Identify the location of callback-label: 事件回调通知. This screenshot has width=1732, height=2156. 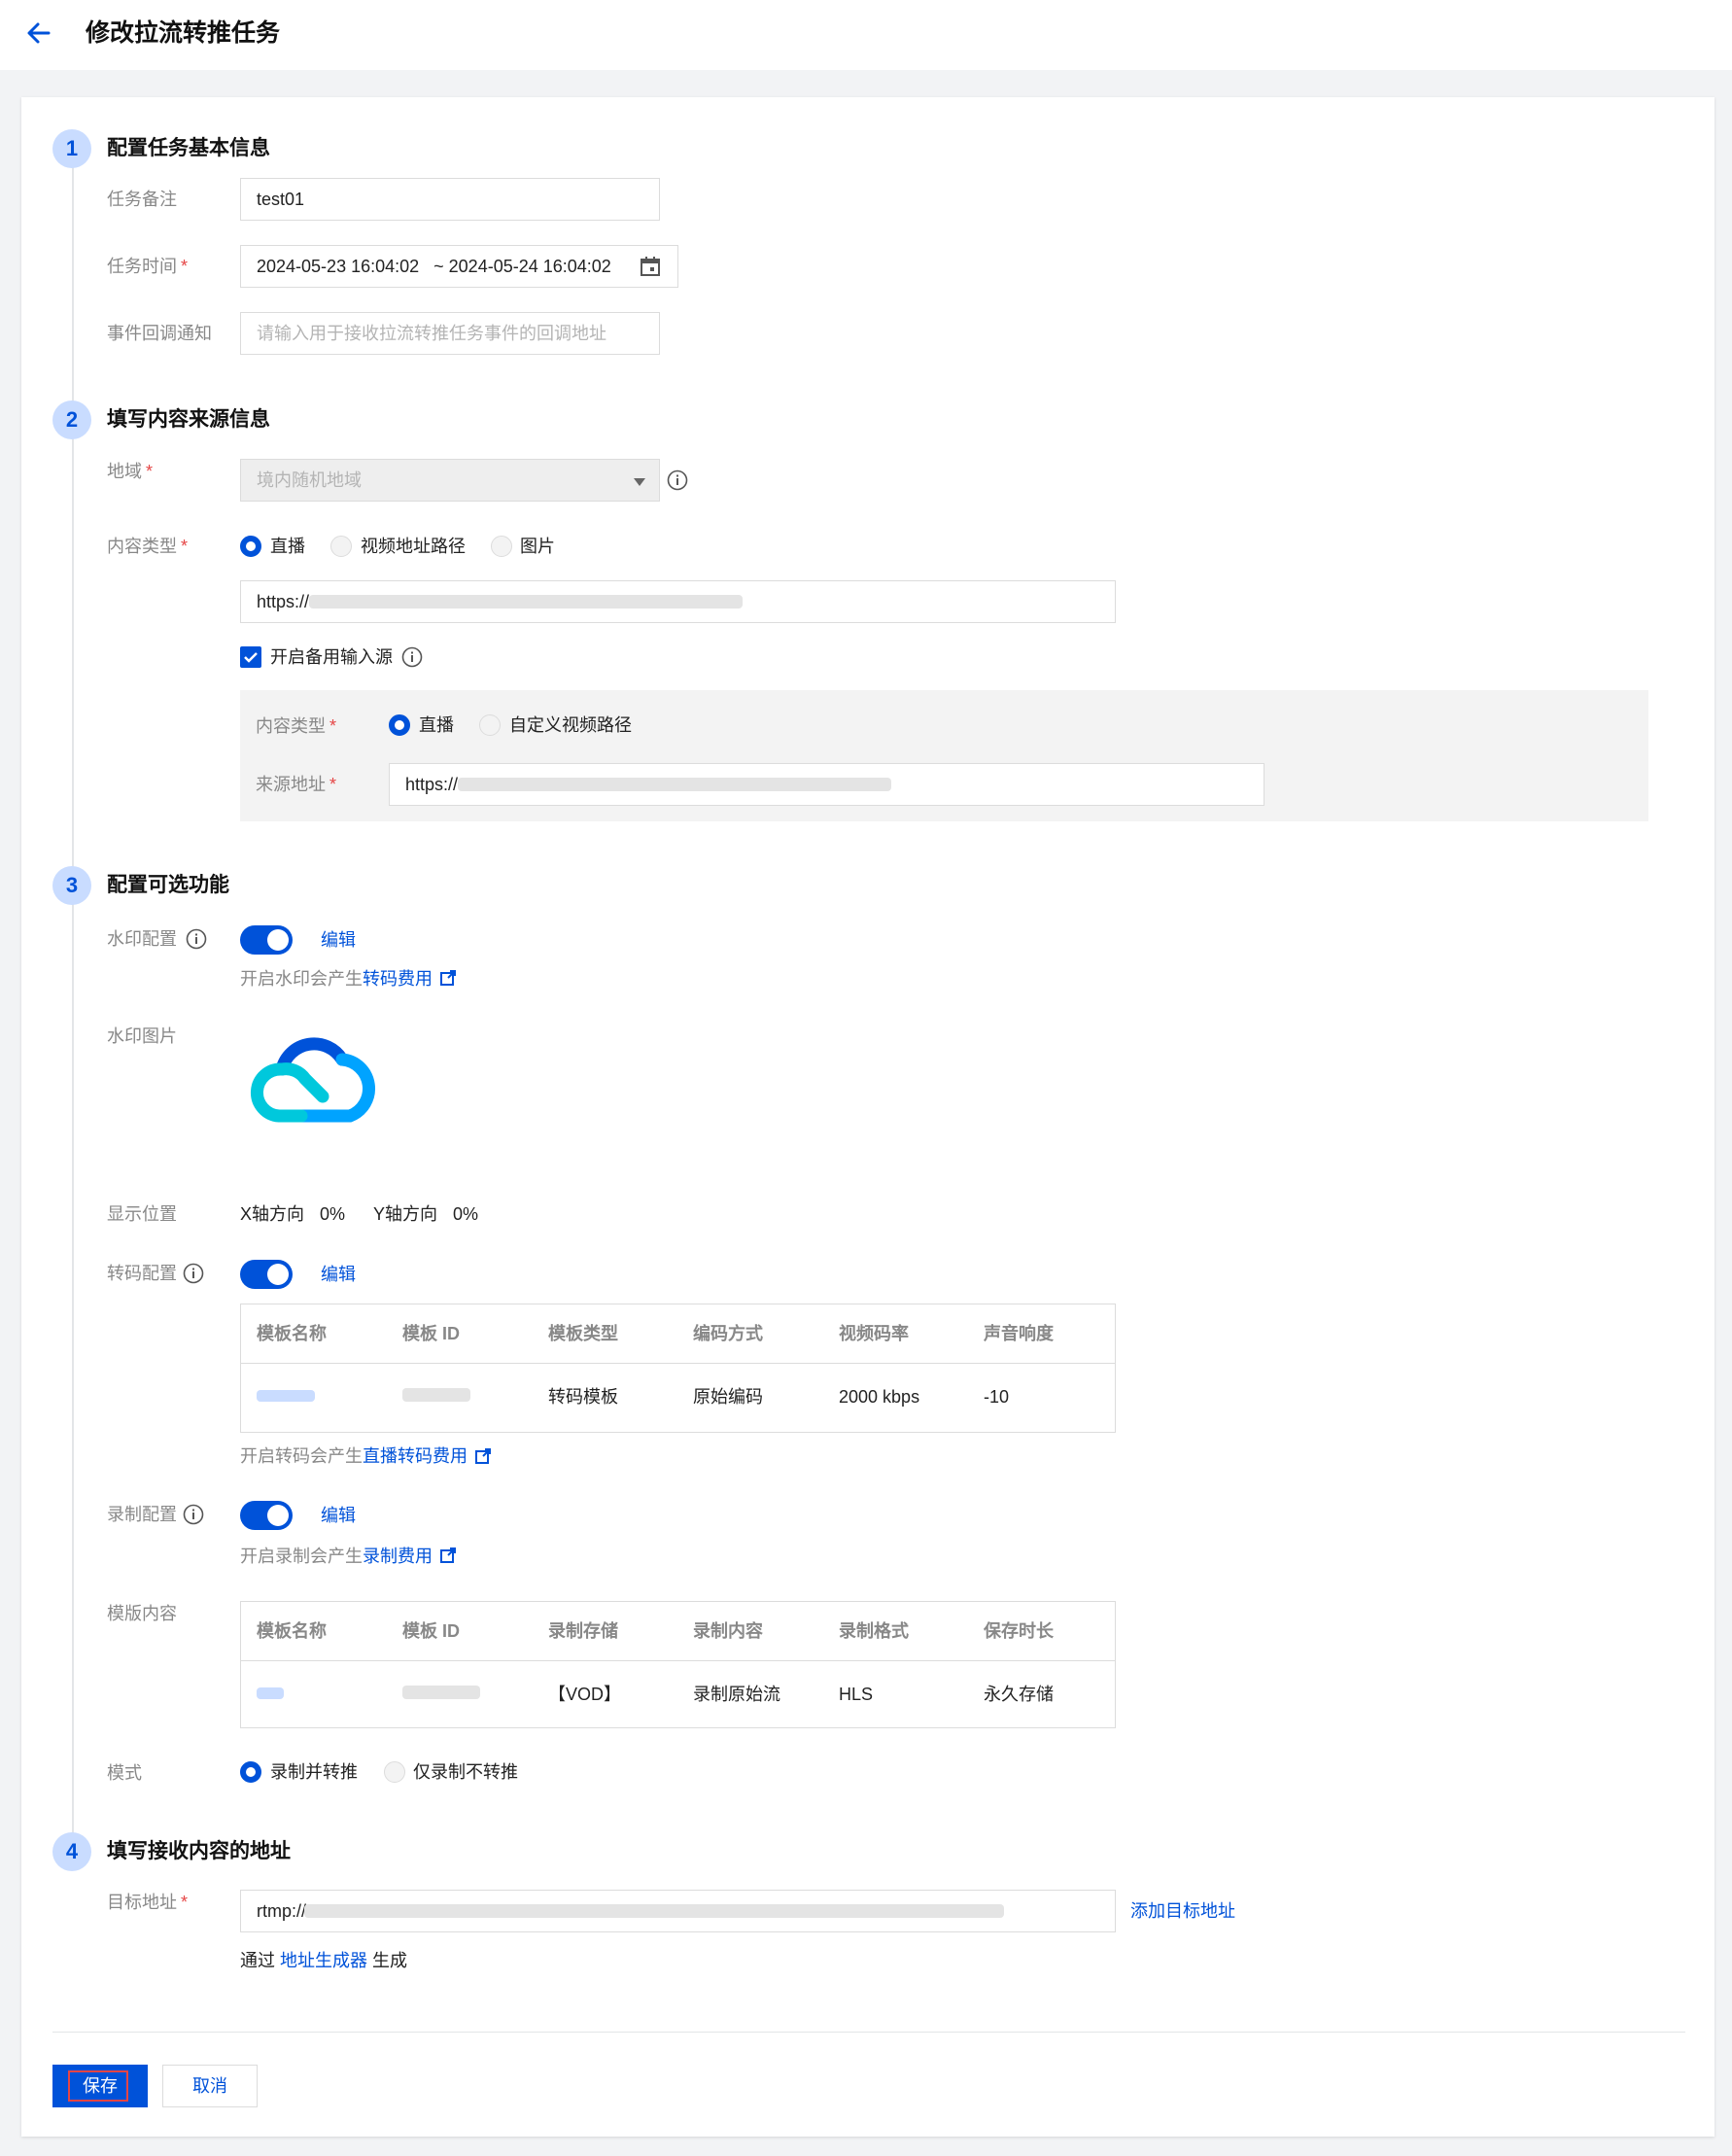
(159, 333).